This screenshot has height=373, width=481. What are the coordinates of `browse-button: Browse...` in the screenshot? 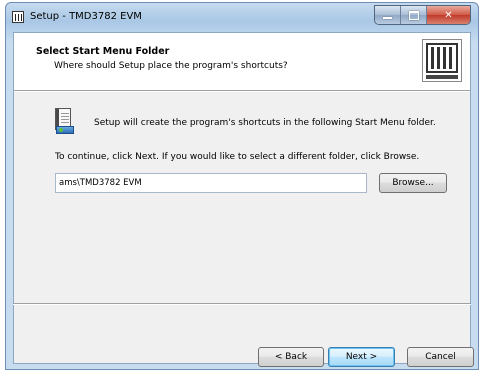 It's located at (413, 183).